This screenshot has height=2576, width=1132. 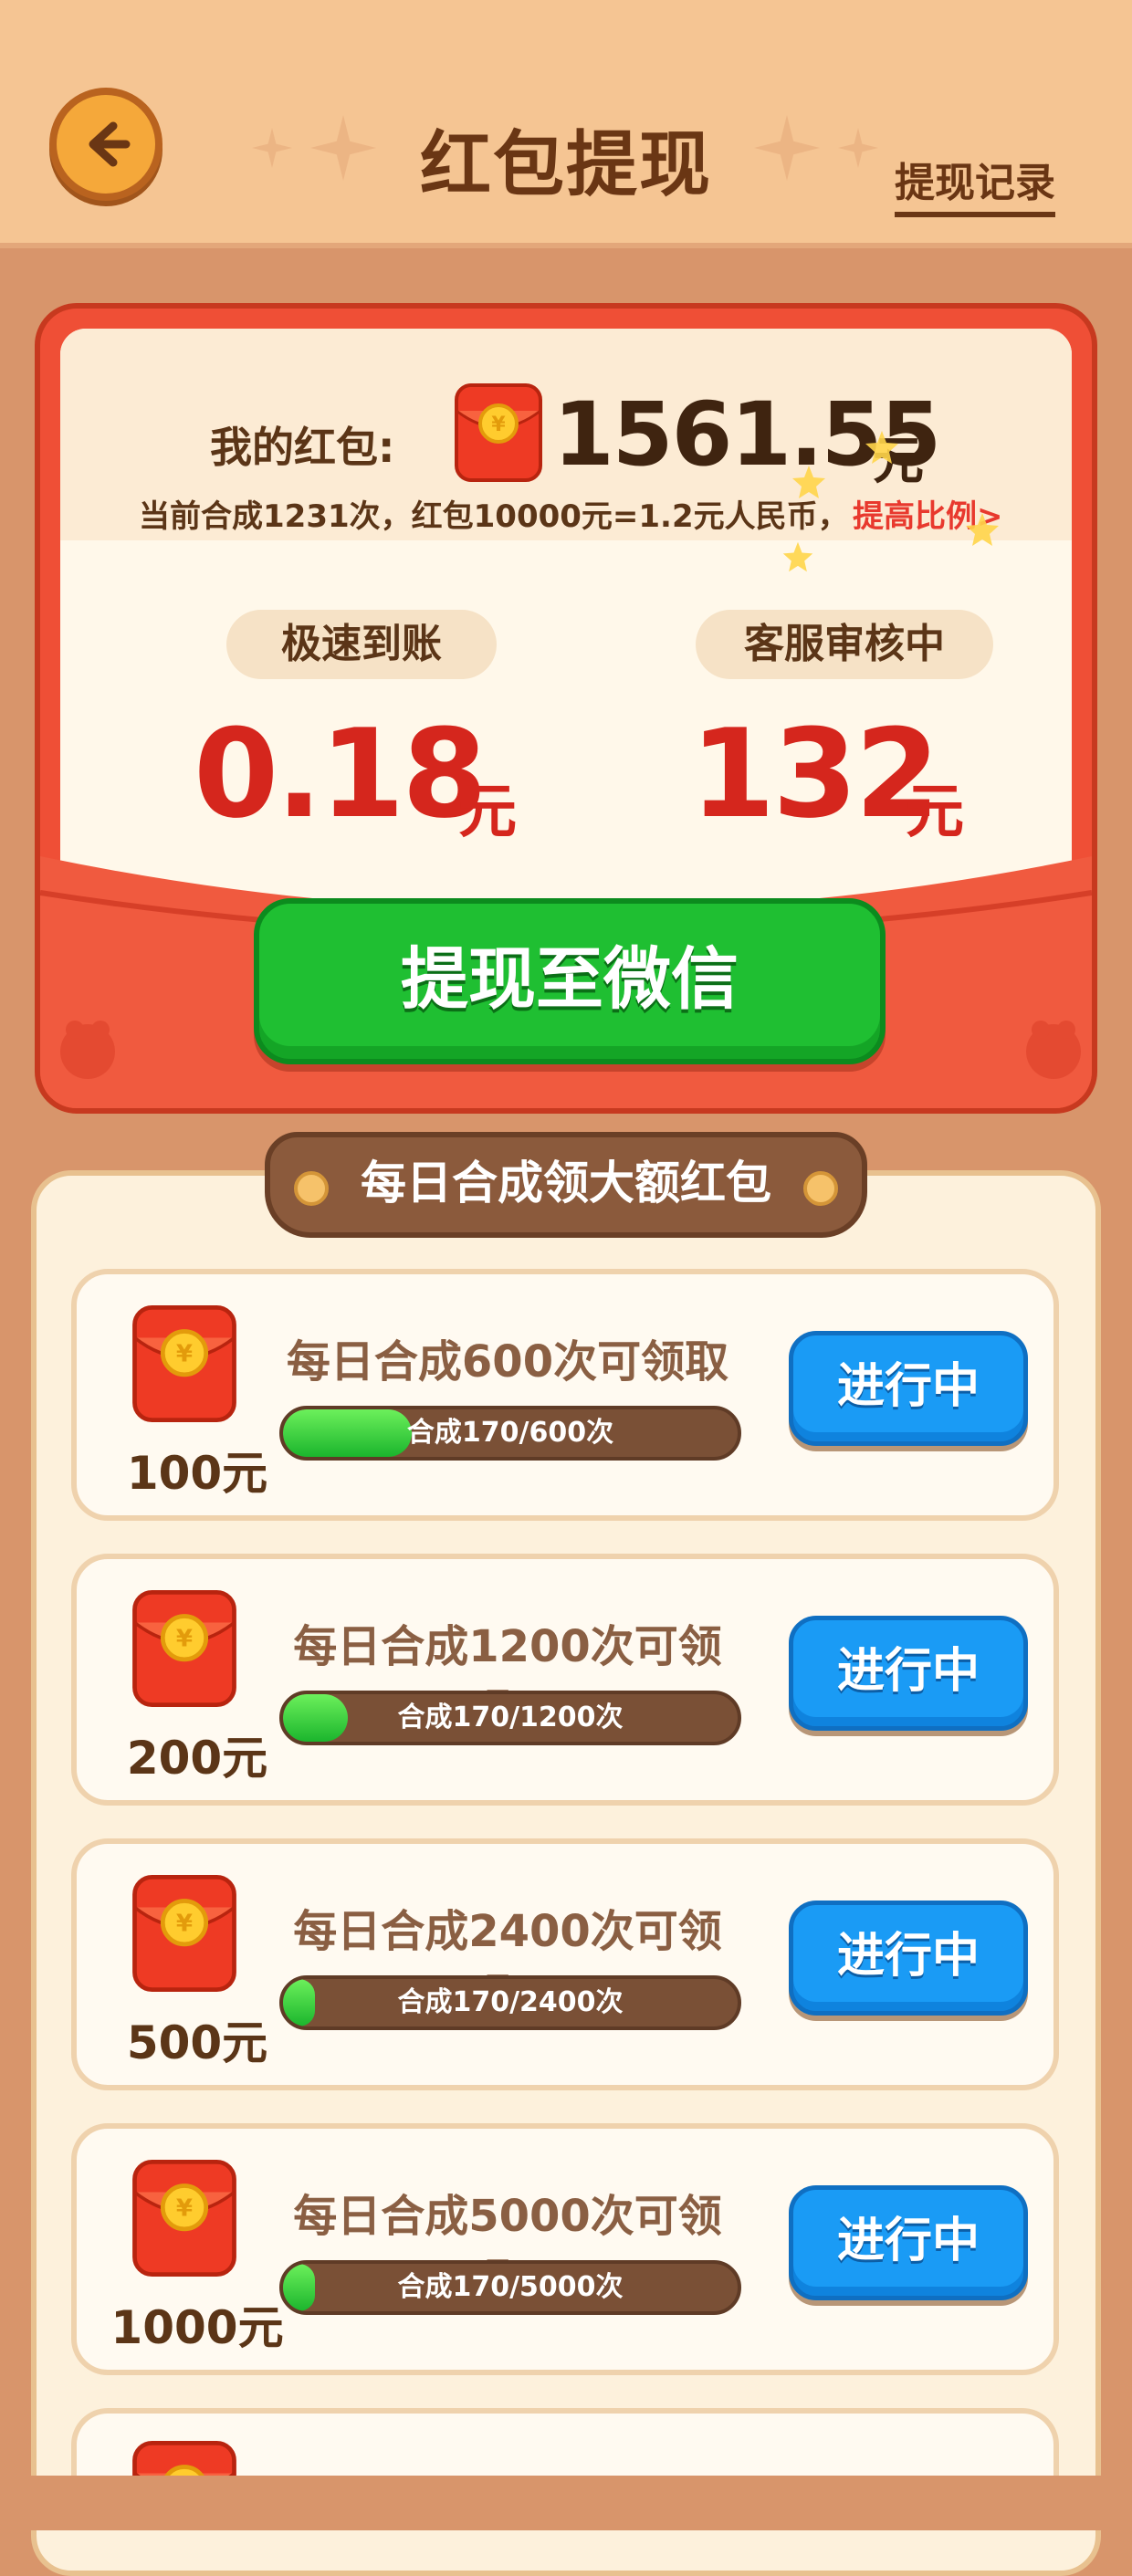 I want to click on daily-task-banner: 每日合成领大额红包, so click(x=566, y=1185).